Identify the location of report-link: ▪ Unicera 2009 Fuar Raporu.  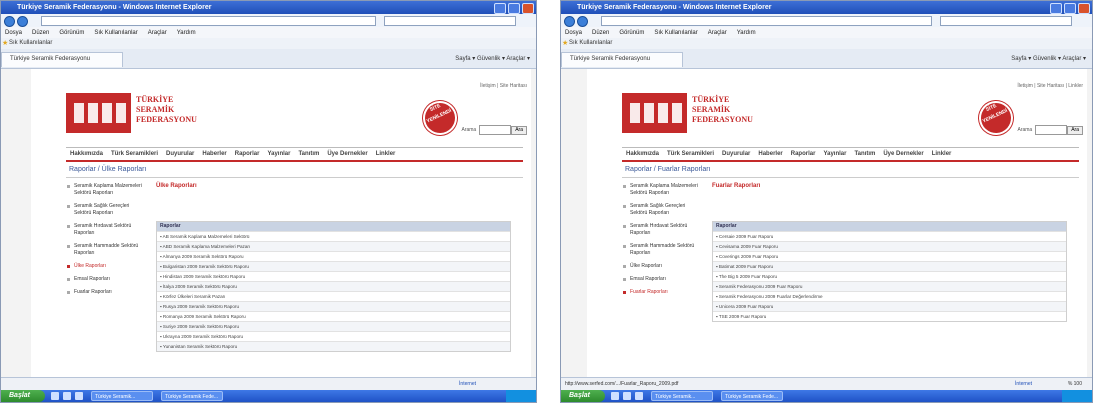
(889, 306).